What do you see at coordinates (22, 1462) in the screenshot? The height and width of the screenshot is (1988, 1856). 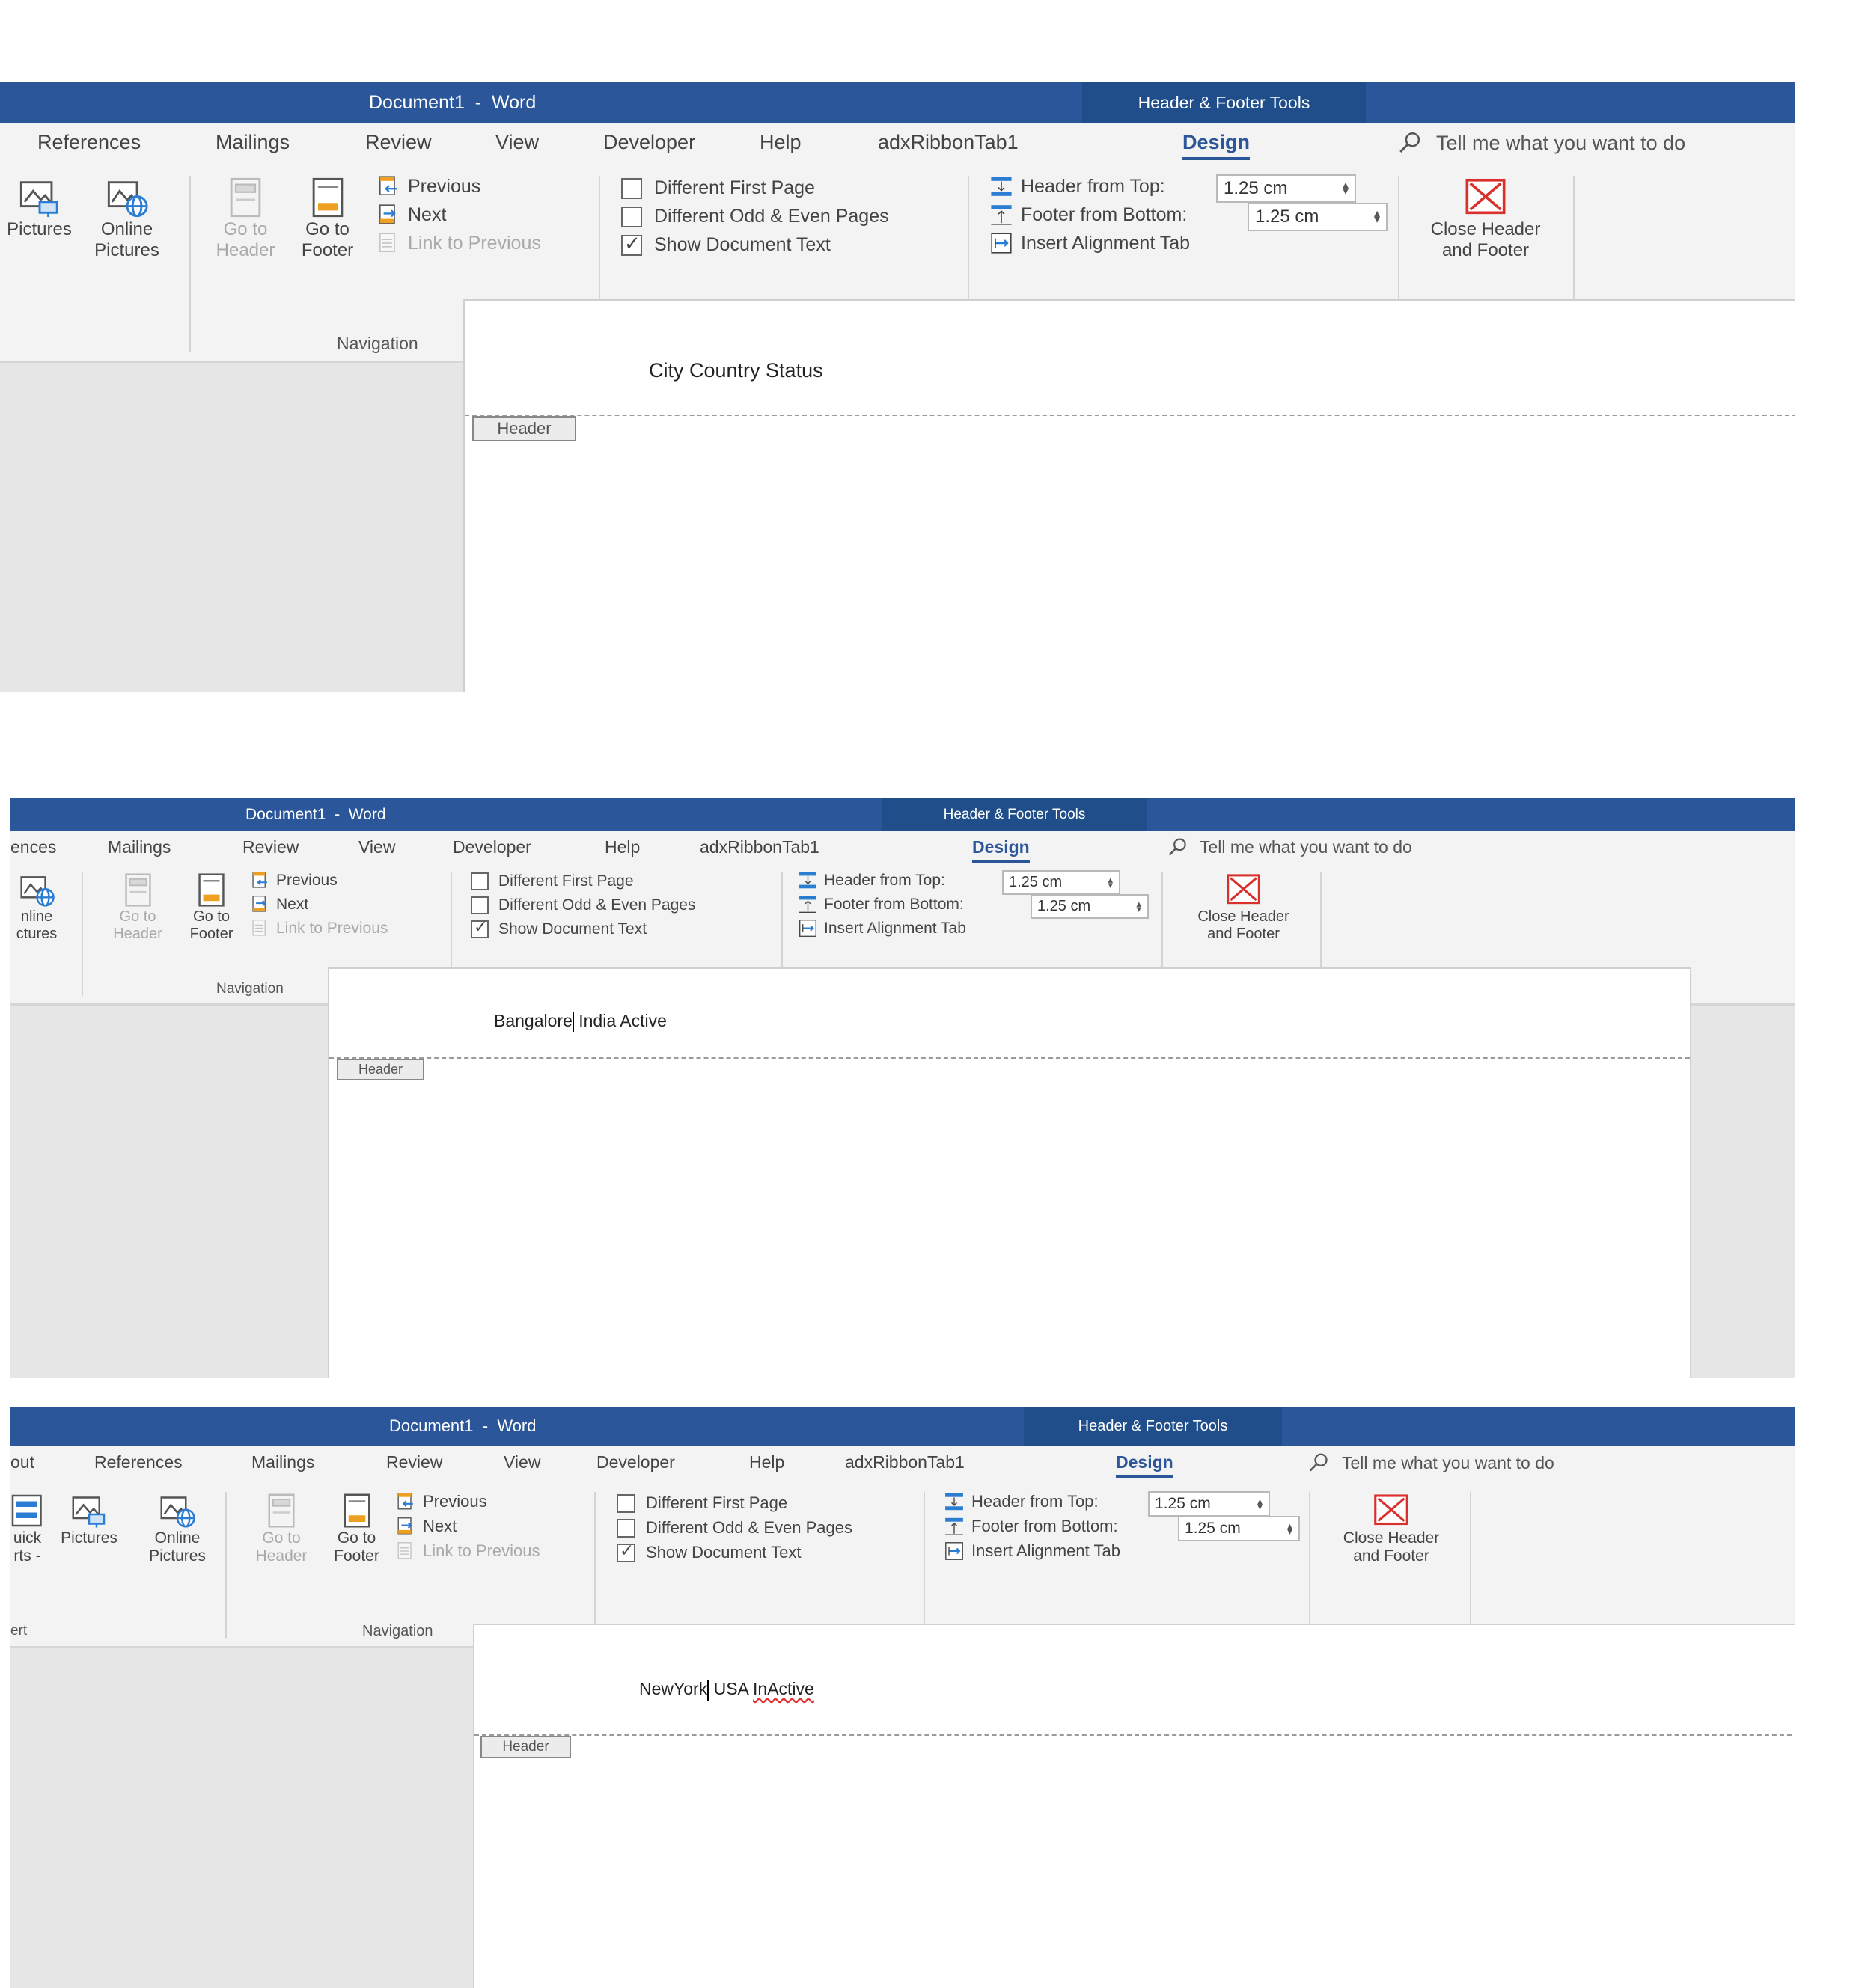 I see `tab-out: out` at bounding box center [22, 1462].